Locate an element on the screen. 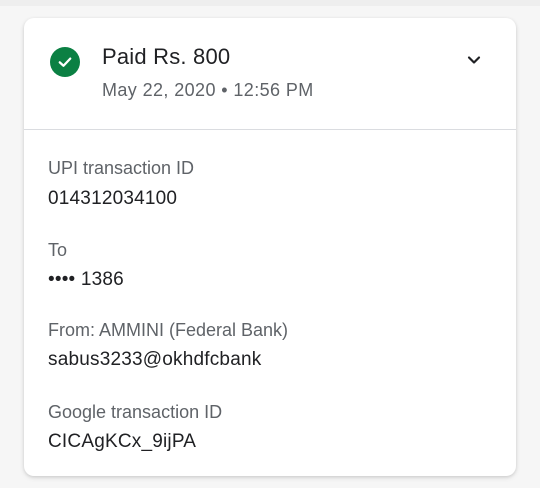  top-strip is located at coordinates (270, 3).